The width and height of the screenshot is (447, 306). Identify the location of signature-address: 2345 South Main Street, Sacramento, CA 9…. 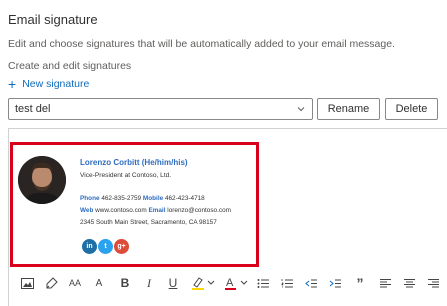
(148, 222).